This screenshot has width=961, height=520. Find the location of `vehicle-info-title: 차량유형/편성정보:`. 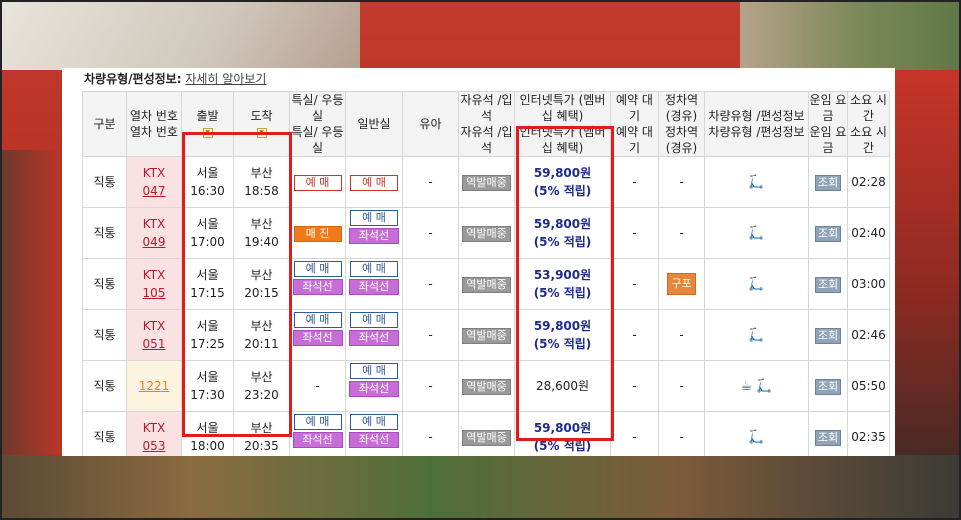

vehicle-info-title: 차량유형/편성정보: is located at coordinates (133, 79).